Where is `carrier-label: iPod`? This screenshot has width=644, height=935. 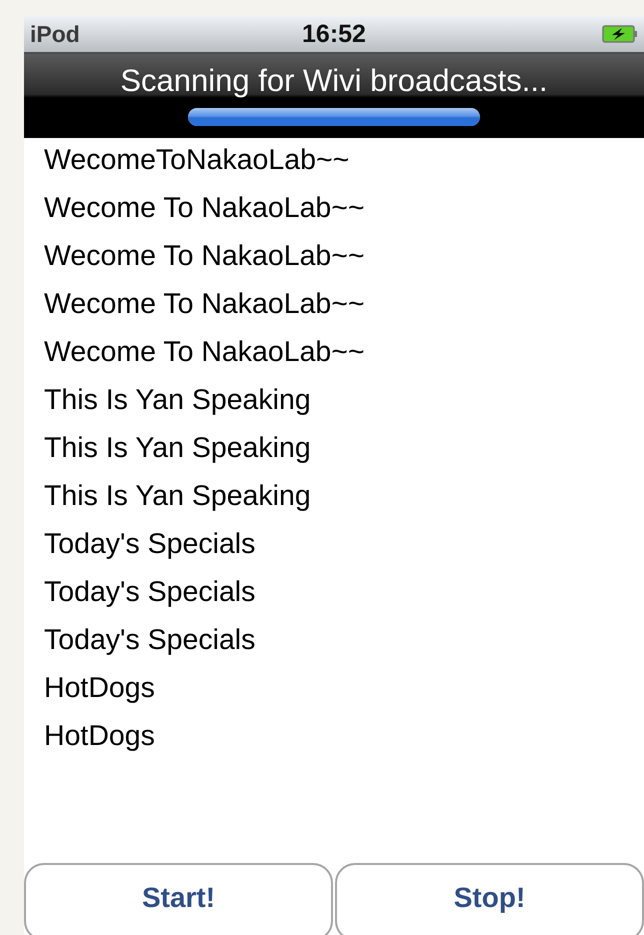
carrier-label: iPod is located at coordinates (55, 34).